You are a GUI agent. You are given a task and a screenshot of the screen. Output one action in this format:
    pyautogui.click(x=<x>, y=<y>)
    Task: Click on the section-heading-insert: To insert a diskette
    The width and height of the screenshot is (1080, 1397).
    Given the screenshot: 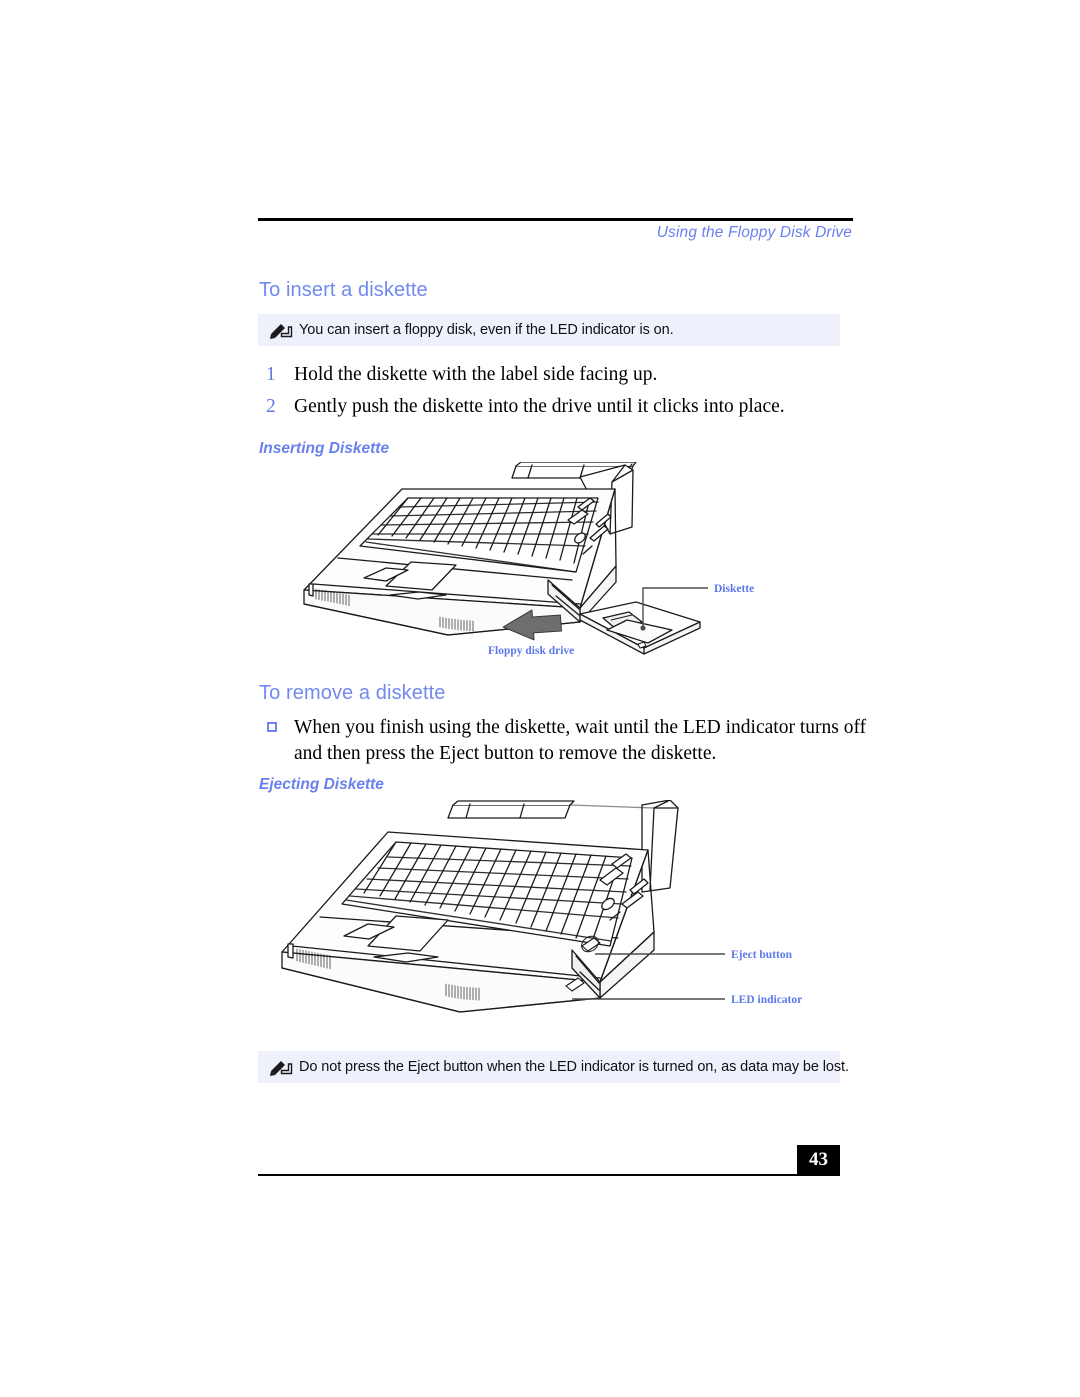 What is the action you would take?
    pyautogui.click(x=343, y=290)
    